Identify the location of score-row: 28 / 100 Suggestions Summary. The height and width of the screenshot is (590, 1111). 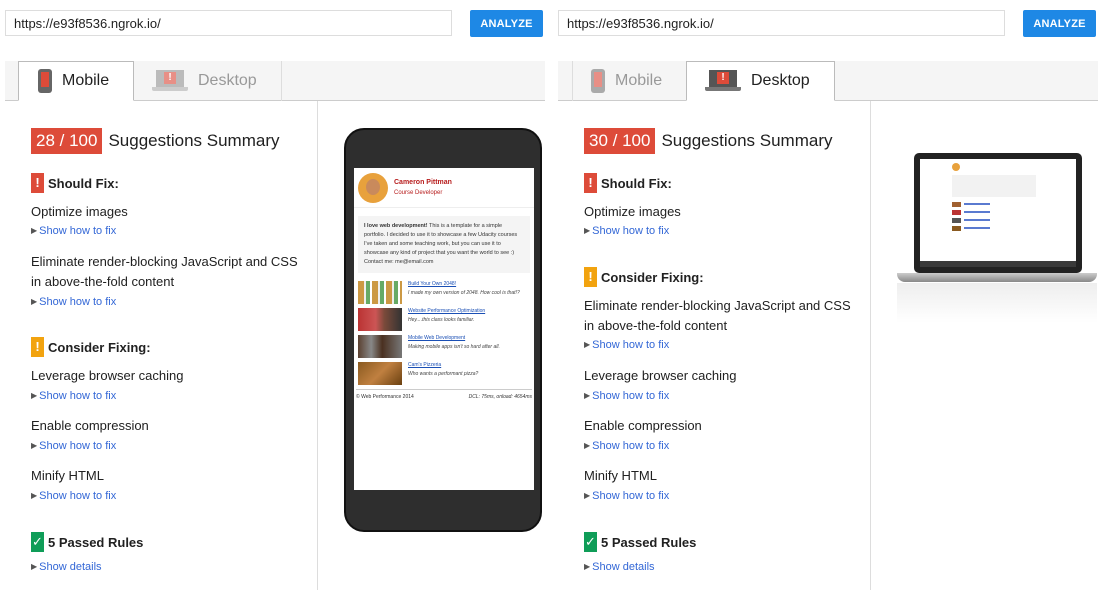
(155, 141).